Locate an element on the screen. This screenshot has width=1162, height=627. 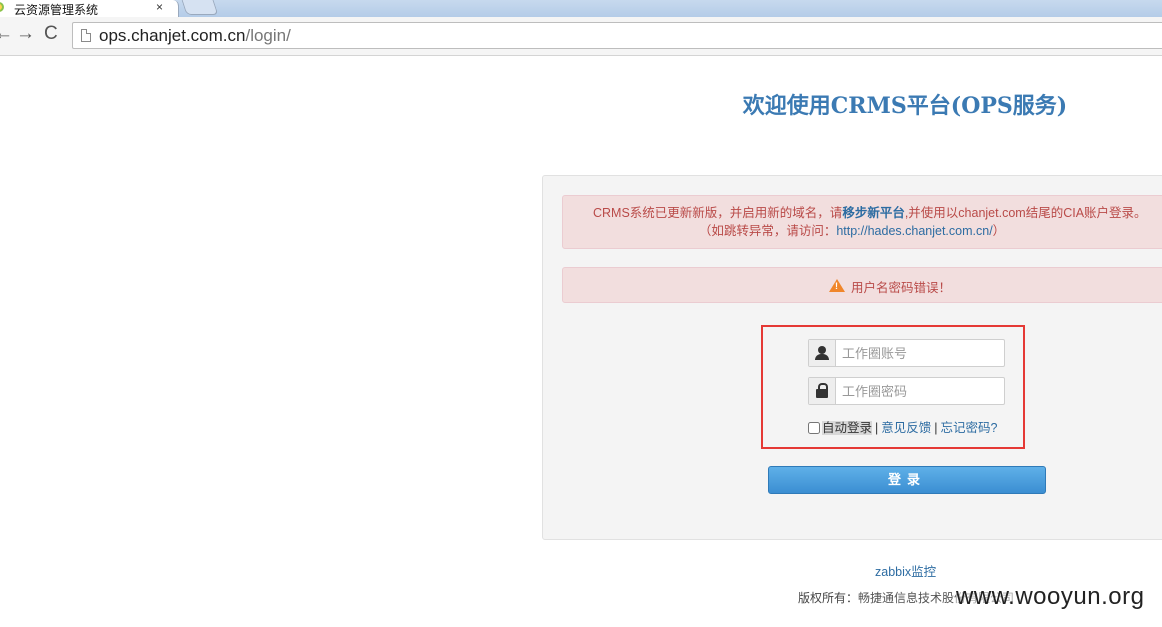
favicon-icon is located at coordinates (2, 7).